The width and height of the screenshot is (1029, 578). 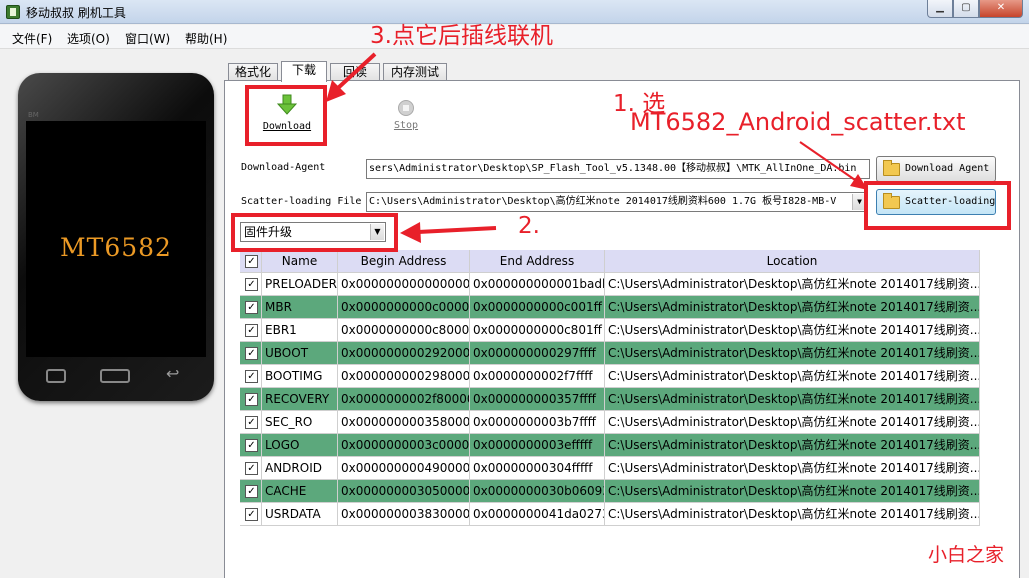 What do you see at coordinates (404, 399) in the screenshot?
I see `cell-begin-address: 0x0000000002f80000` at bounding box center [404, 399].